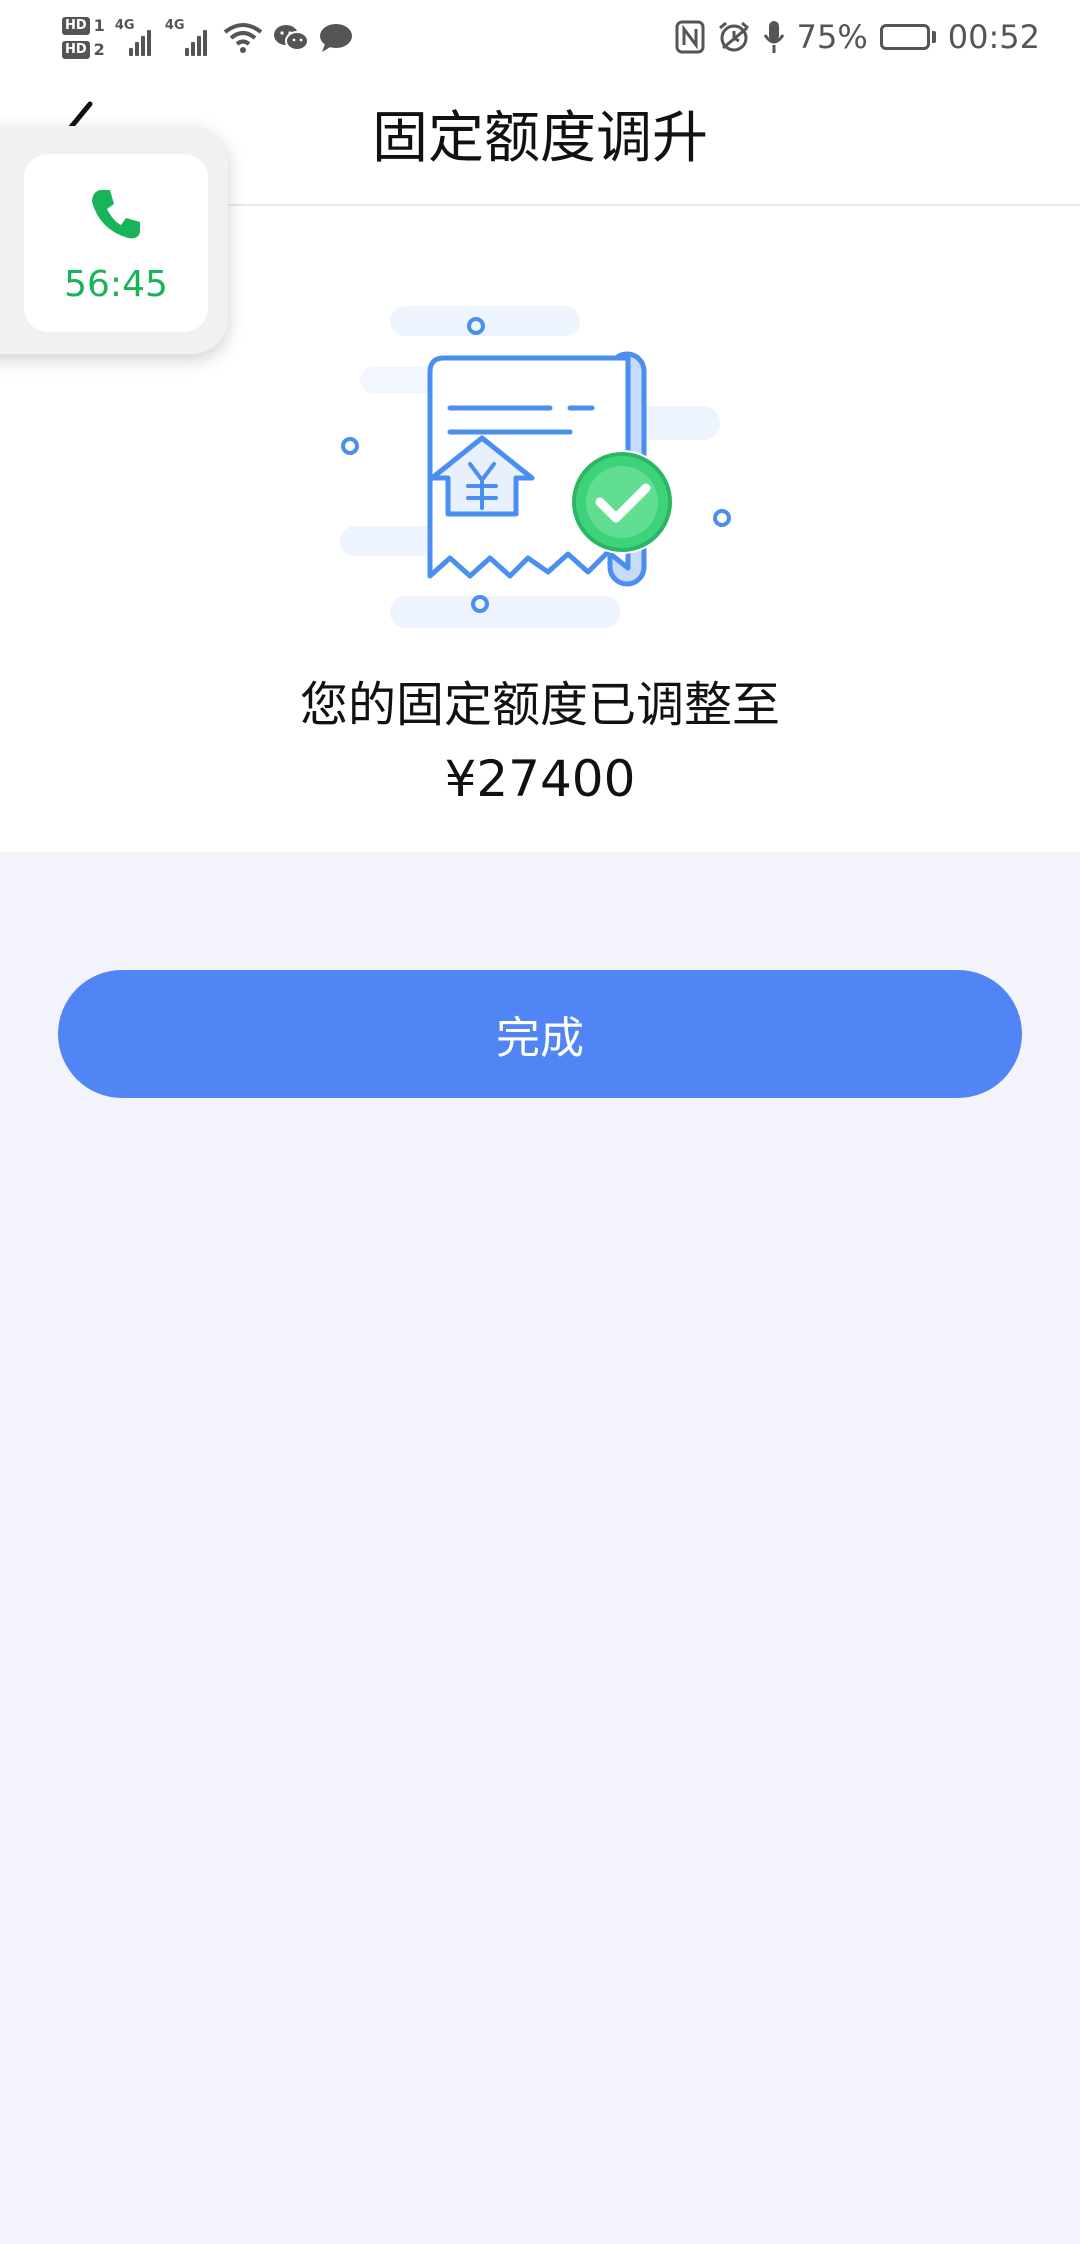 This screenshot has width=1080, height=2244. I want to click on done-button: 完成, so click(540, 1034).